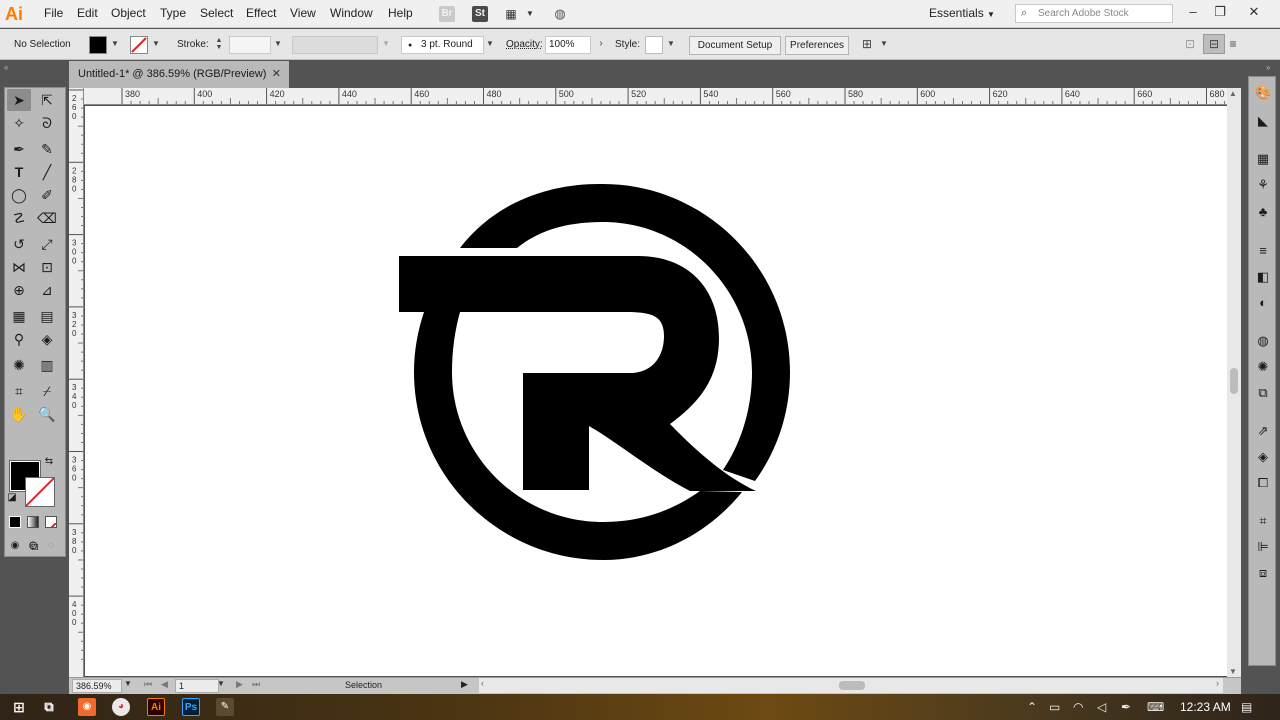  Describe the element at coordinates (1263, 277) in the screenshot. I see `gradient-panel-icon: ◧` at that location.